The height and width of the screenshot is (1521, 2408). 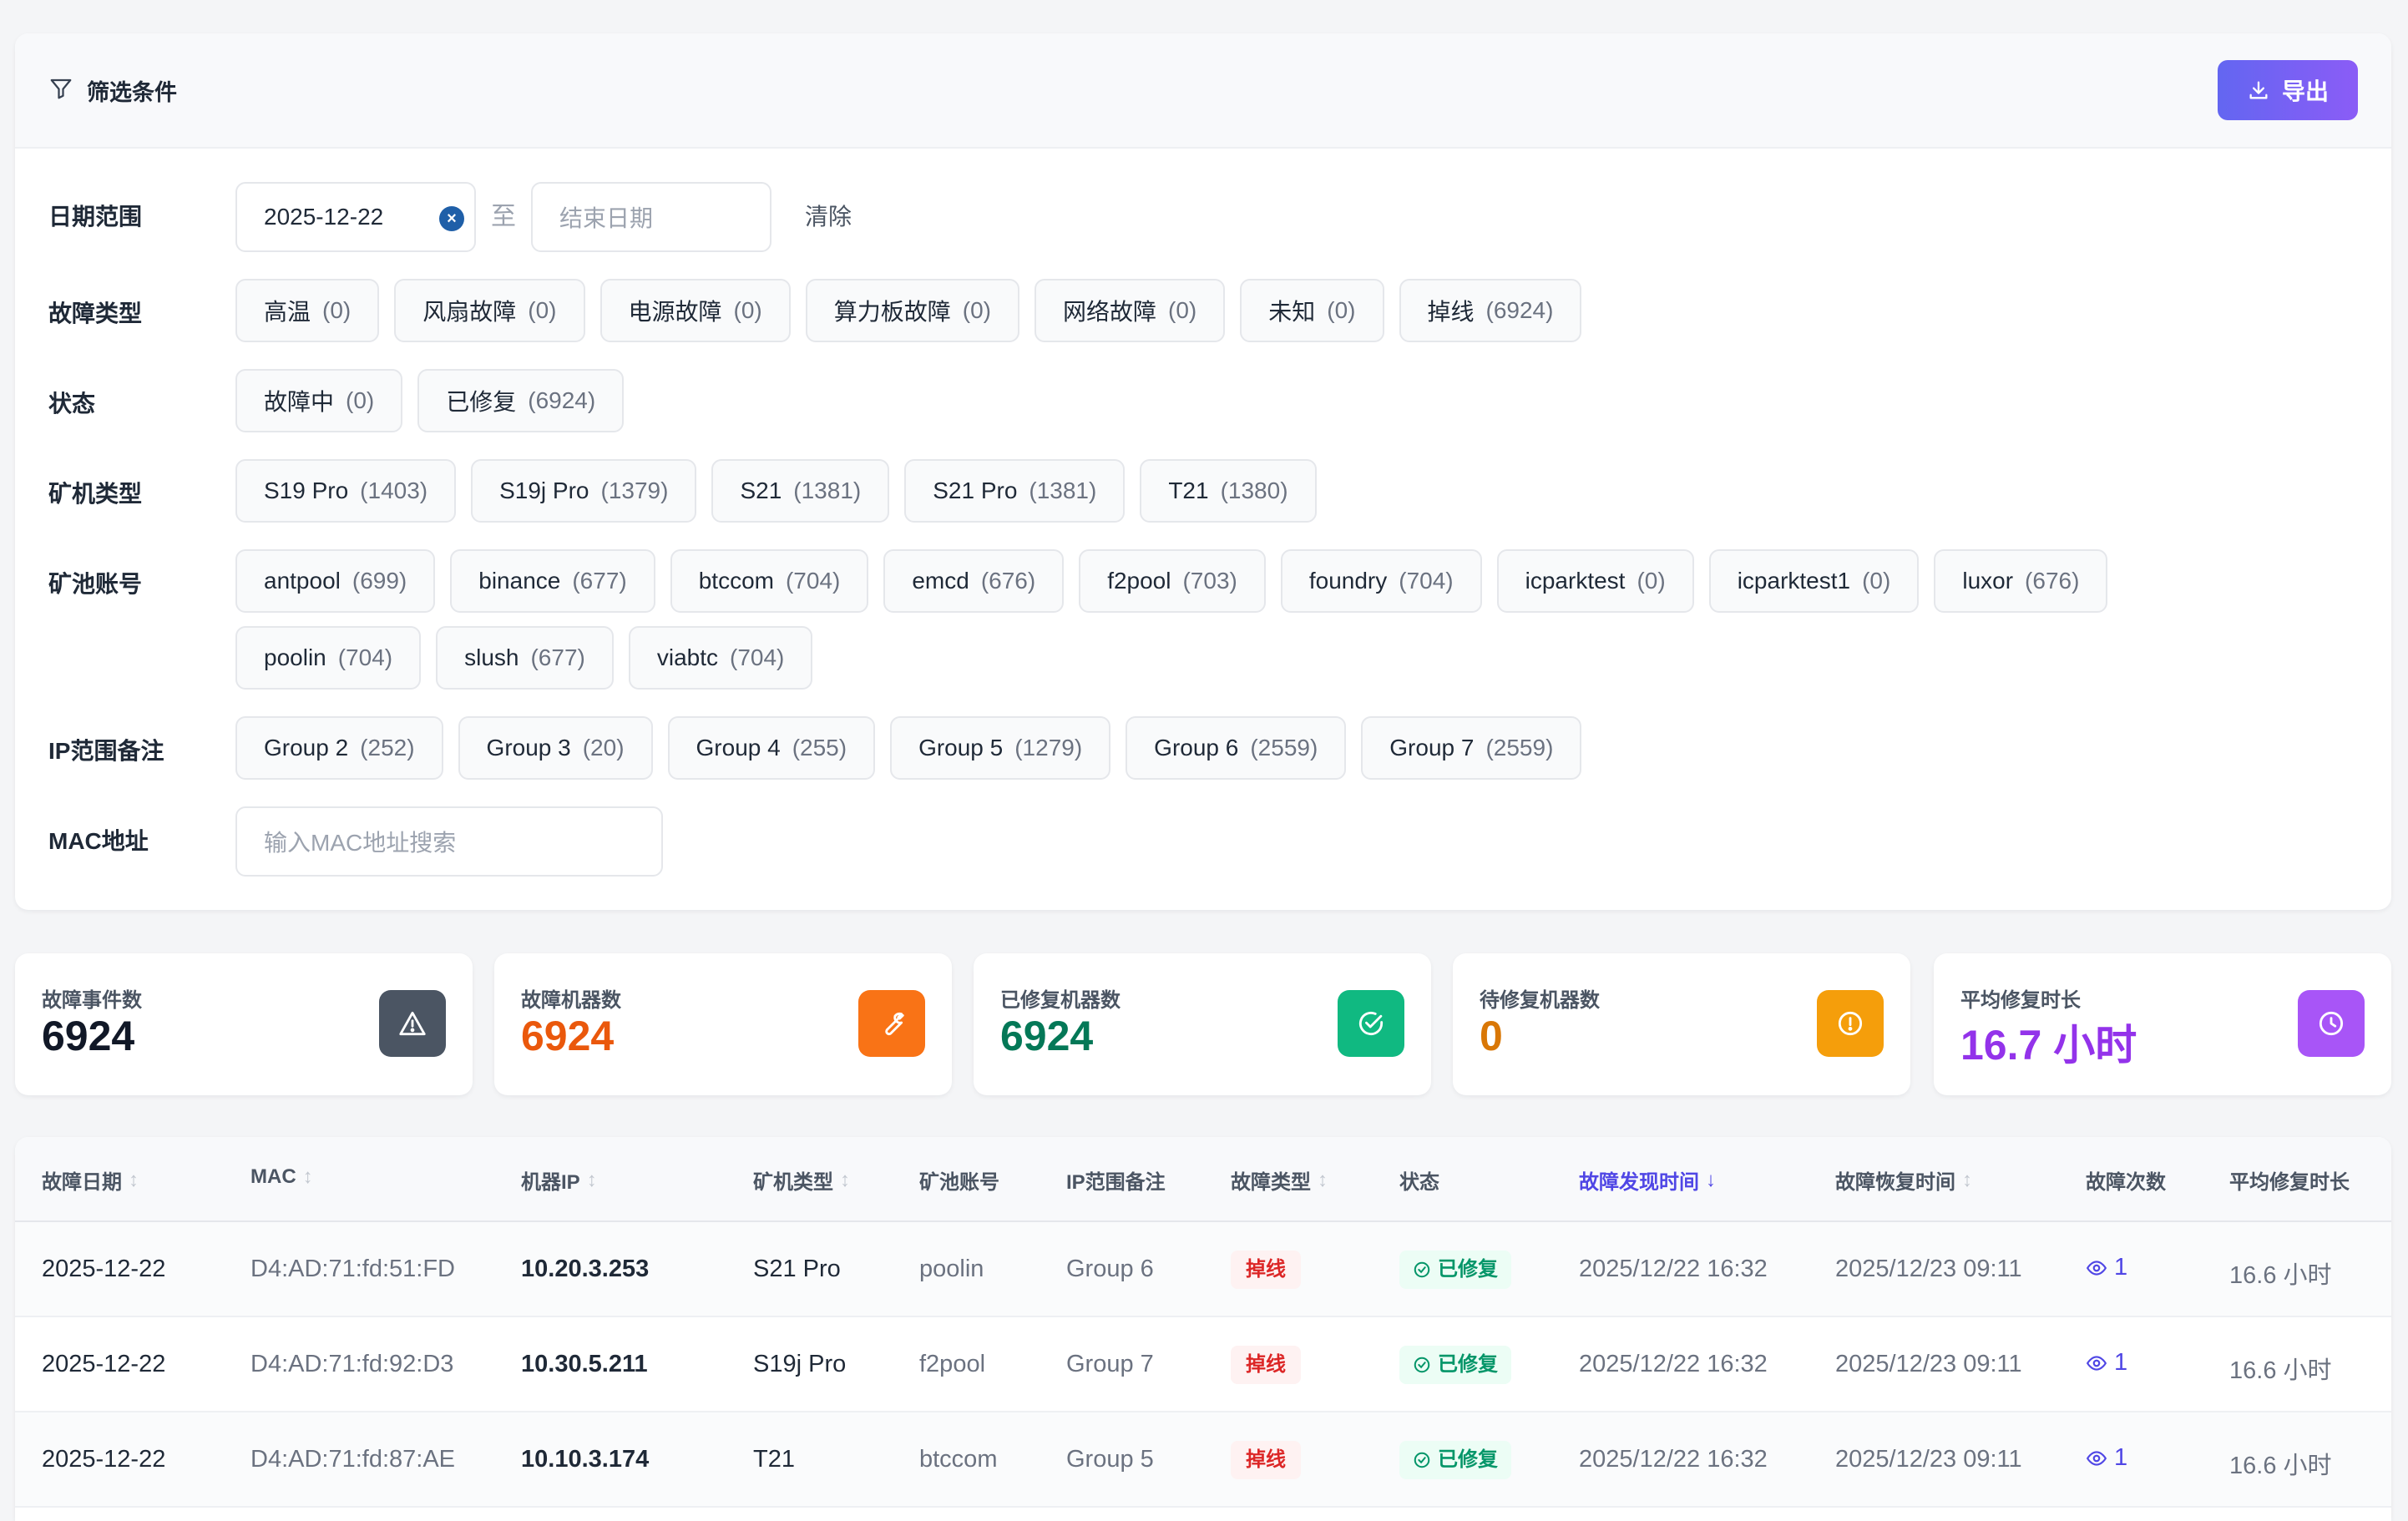 I want to click on start-date-input: 2025-12-22 ×, so click(x=355, y=217).